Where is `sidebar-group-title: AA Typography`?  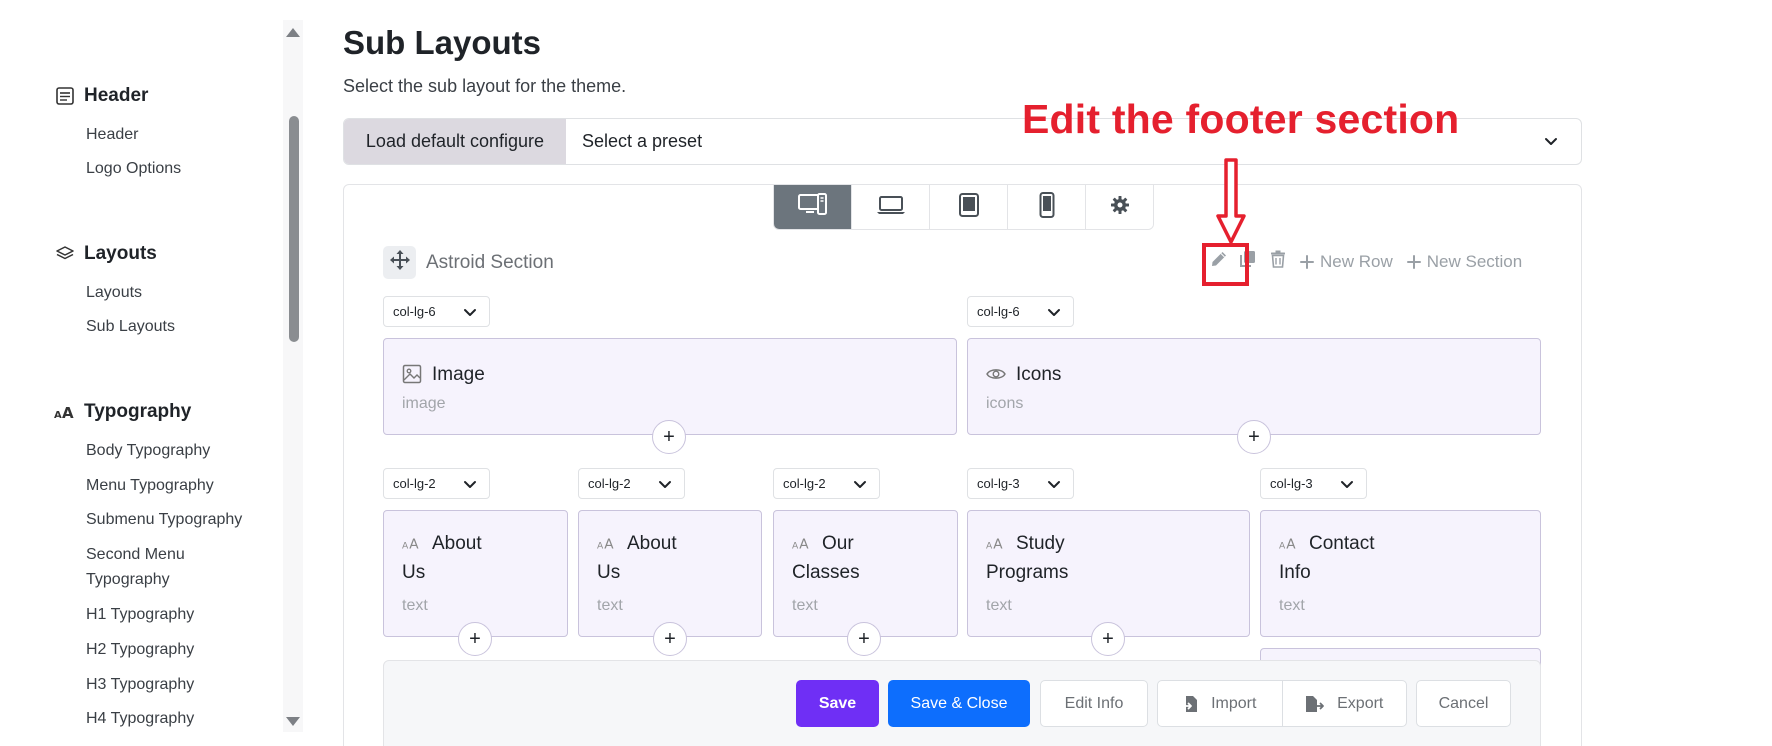 sidebar-group-title: AA Typography is located at coordinates (122, 412).